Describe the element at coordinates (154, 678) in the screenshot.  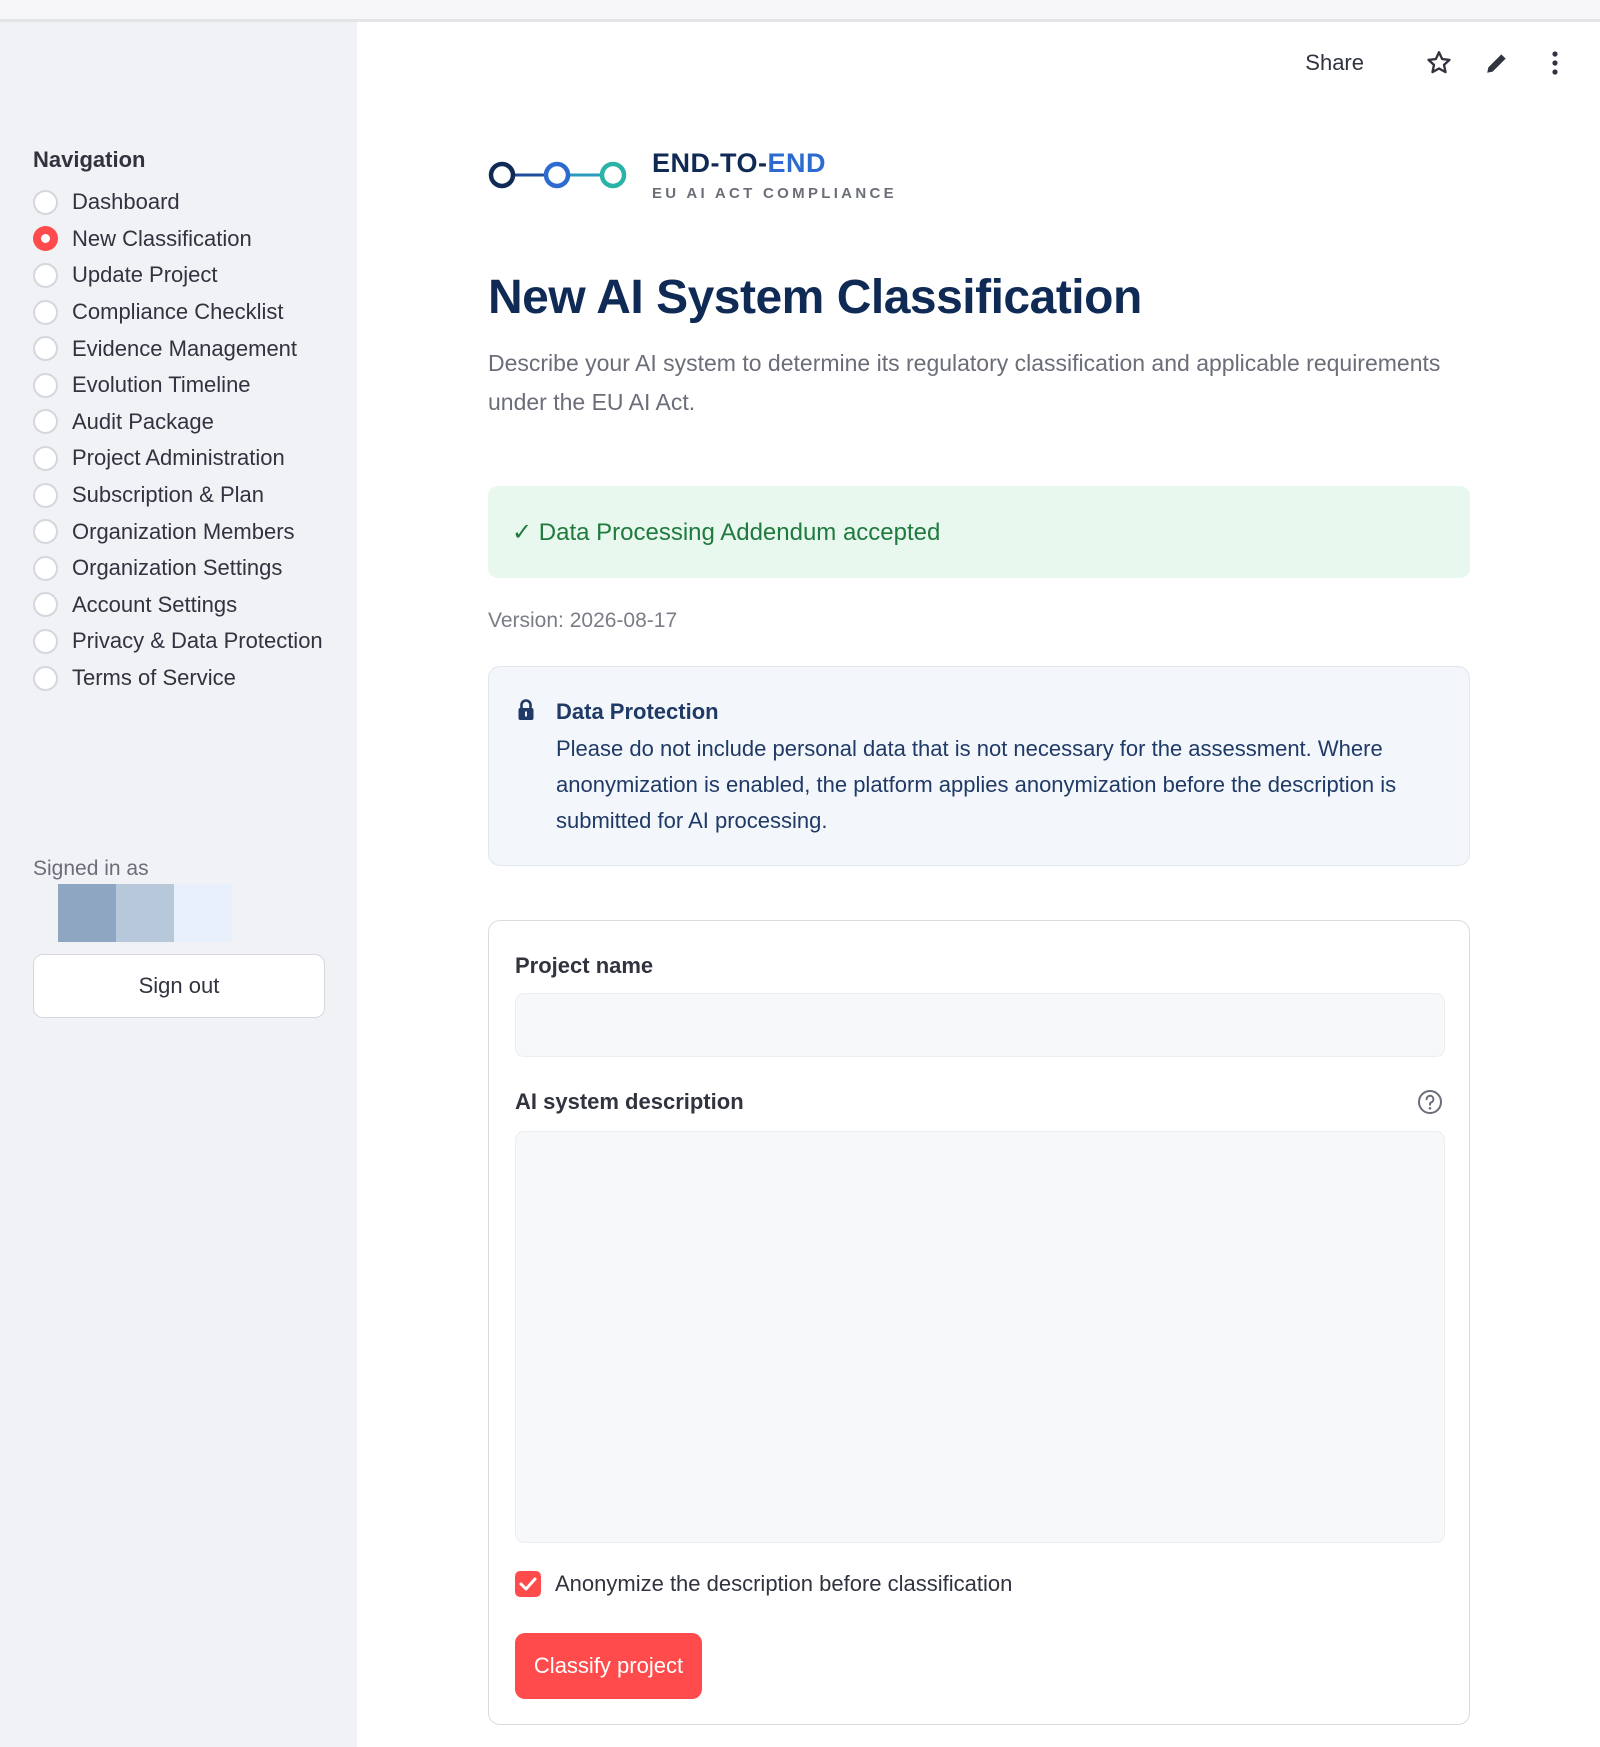
I see `sidebar-item-label: Terms of Service` at that location.